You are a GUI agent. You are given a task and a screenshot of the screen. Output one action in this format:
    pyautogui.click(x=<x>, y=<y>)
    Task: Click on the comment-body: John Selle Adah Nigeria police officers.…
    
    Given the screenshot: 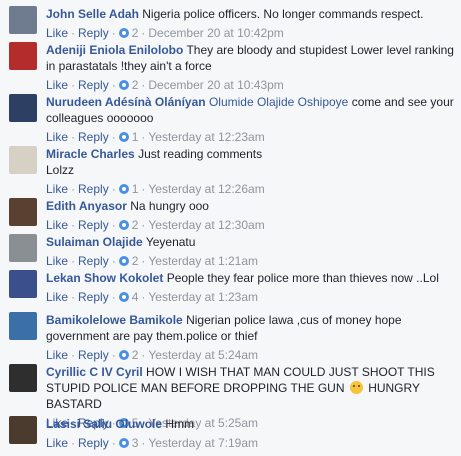 What is the action you would take?
    pyautogui.click(x=250, y=23)
    